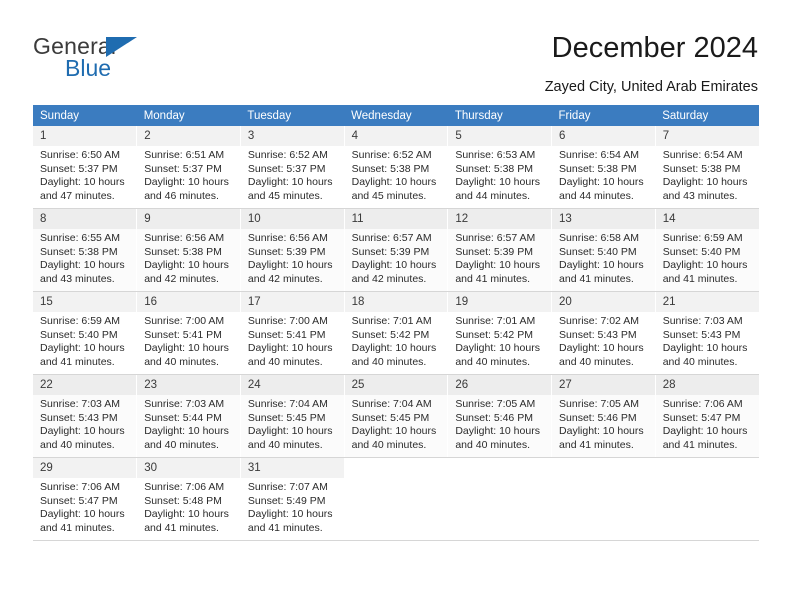 The height and width of the screenshot is (612, 792). Describe the element at coordinates (599, 155) in the screenshot. I see `sunrise-text: Sunrise: 6:54 AM` at that location.